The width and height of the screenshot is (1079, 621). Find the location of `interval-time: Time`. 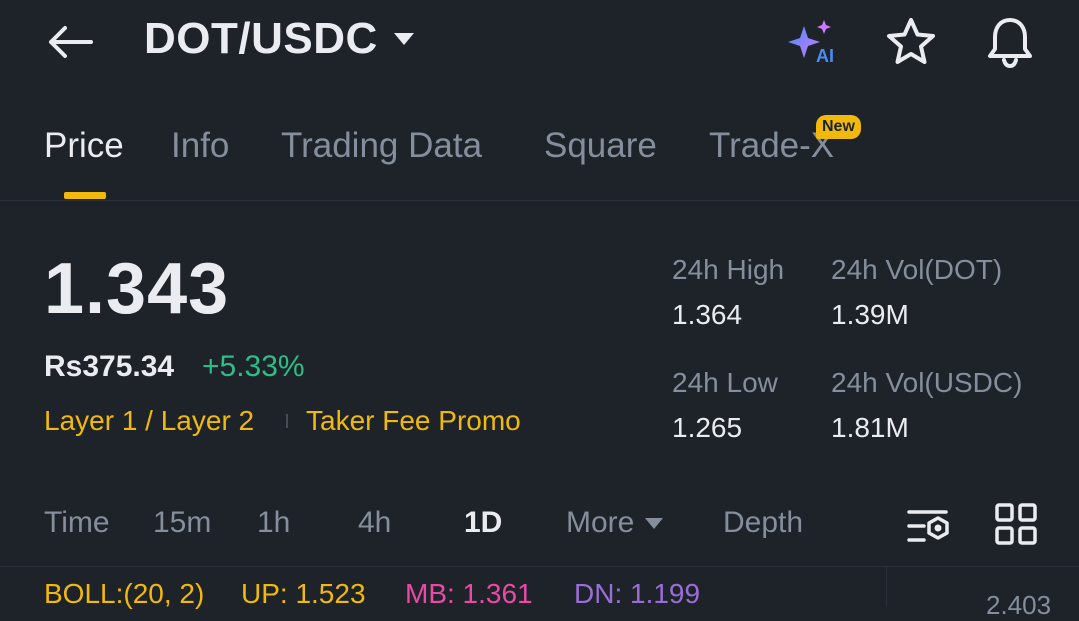

interval-time: Time is located at coordinates (77, 523).